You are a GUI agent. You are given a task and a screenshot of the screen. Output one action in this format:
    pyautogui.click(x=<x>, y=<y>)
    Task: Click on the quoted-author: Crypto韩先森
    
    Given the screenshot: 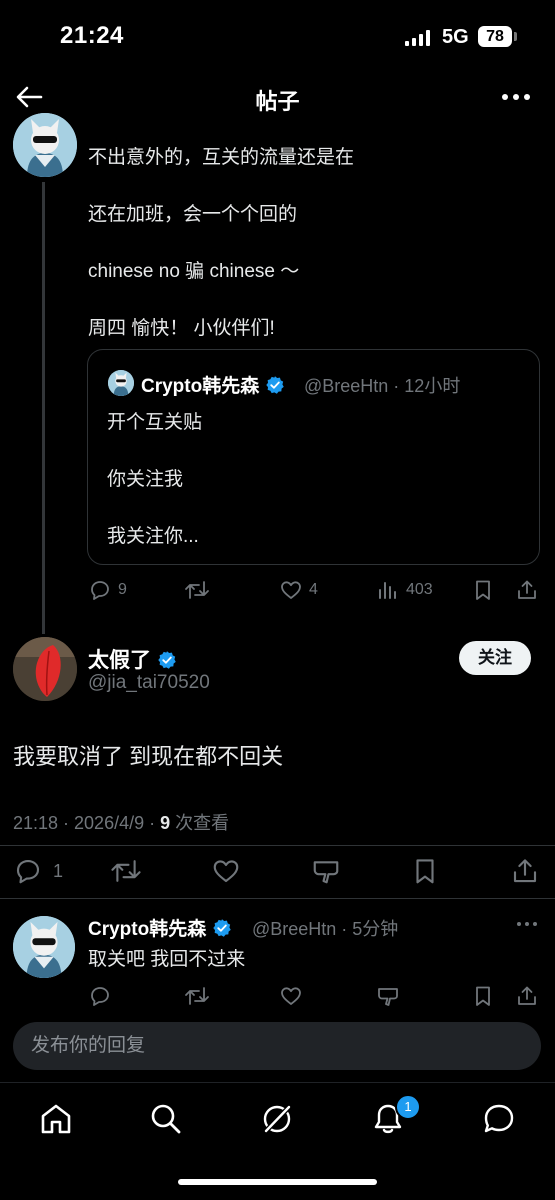 What is the action you would take?
    pyautogui.click(x=213, y=384)
    